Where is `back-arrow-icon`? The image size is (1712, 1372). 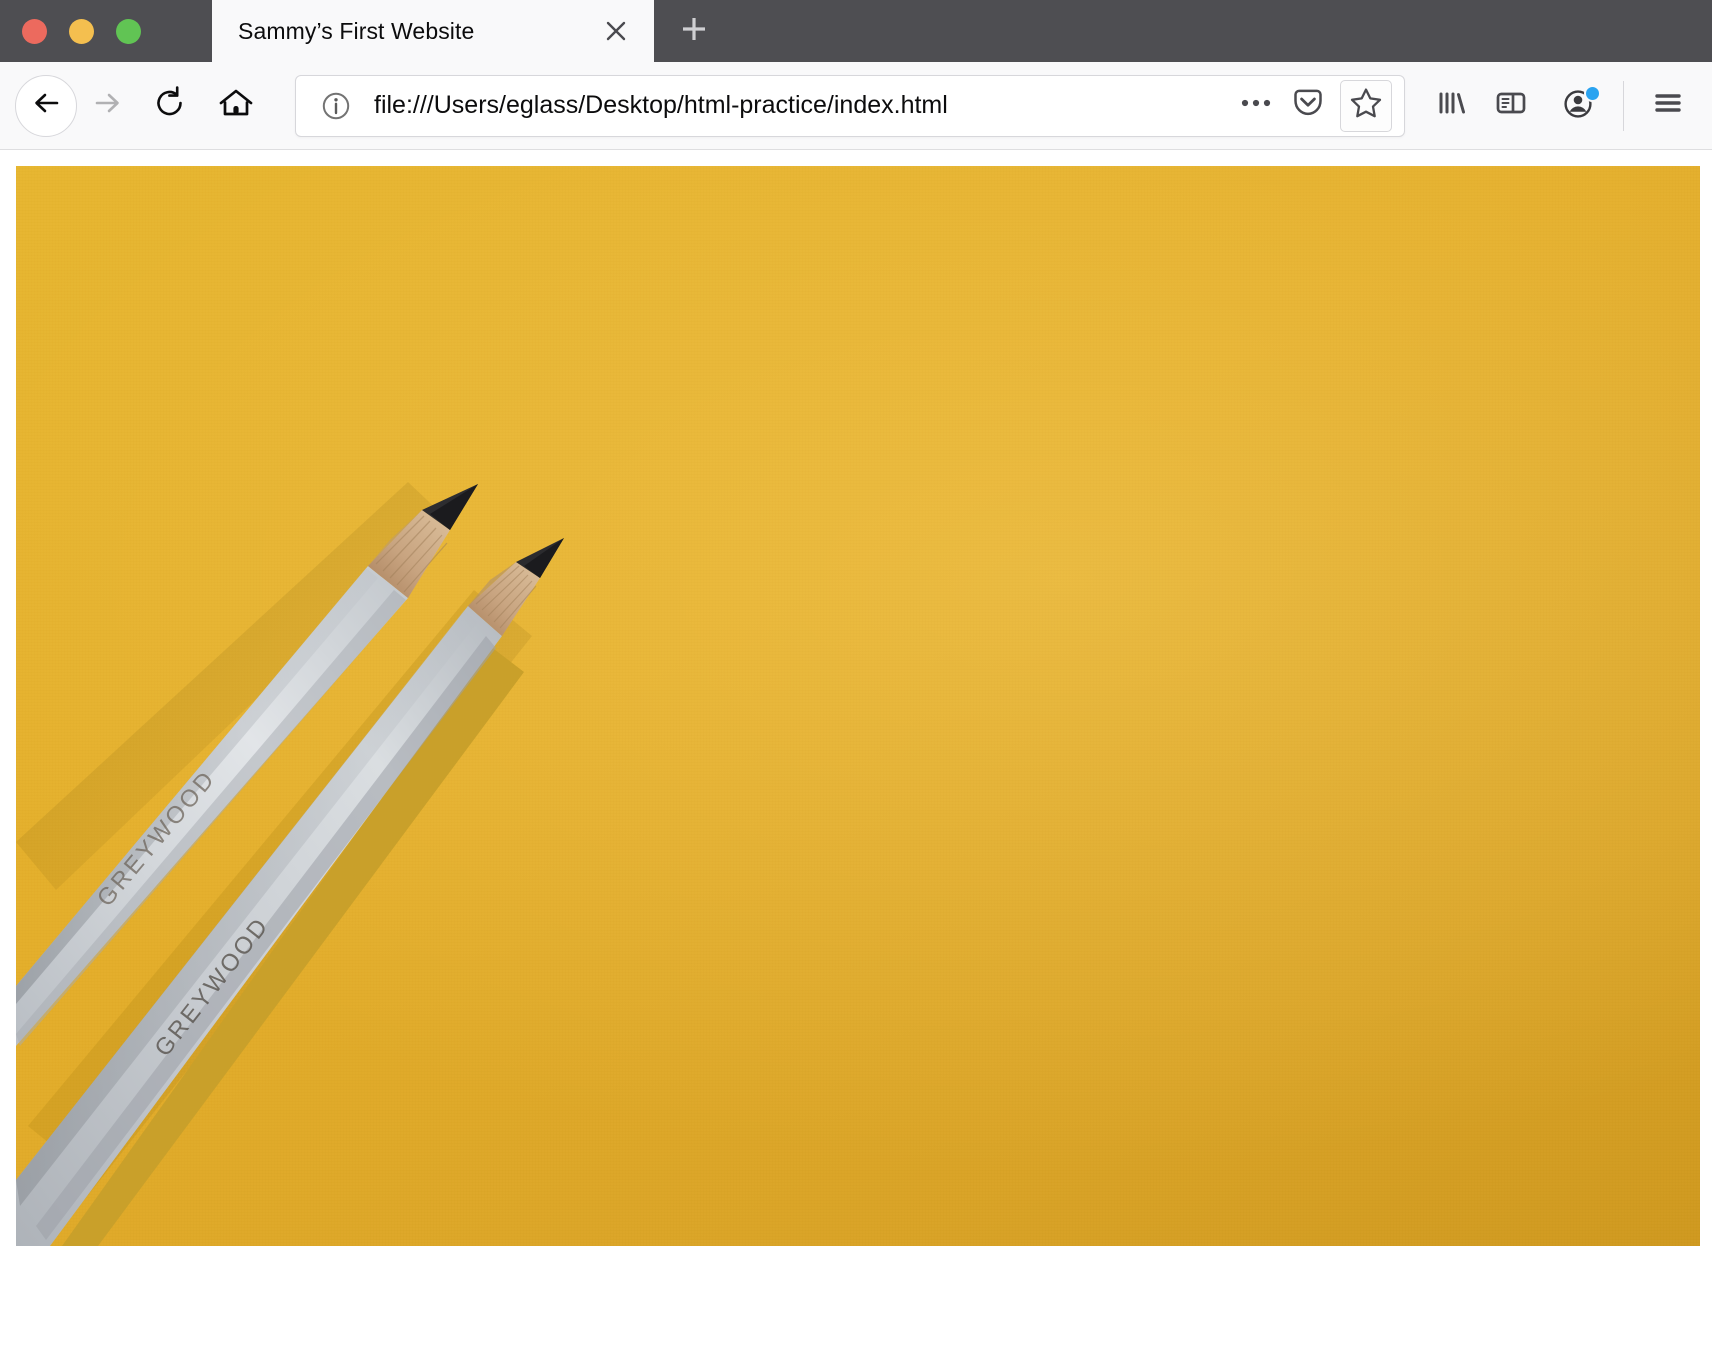
back-arrow-icon is located at coordinates (46, 105).